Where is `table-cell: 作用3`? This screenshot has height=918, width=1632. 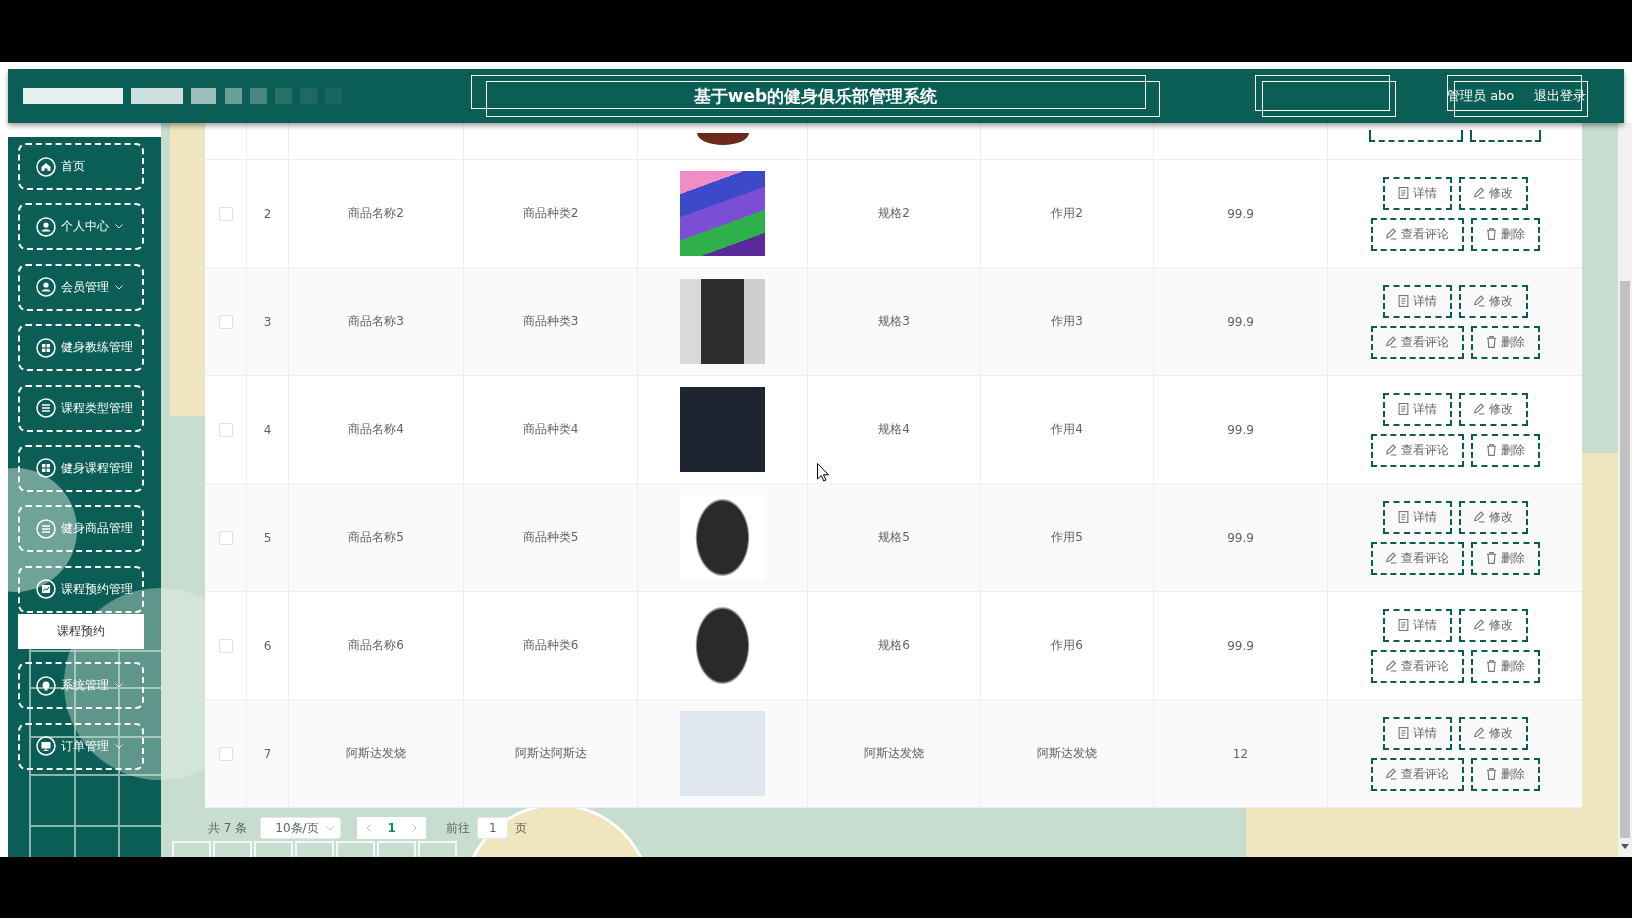
table-cell: 作用3 is located at coordinates (1067, 321).